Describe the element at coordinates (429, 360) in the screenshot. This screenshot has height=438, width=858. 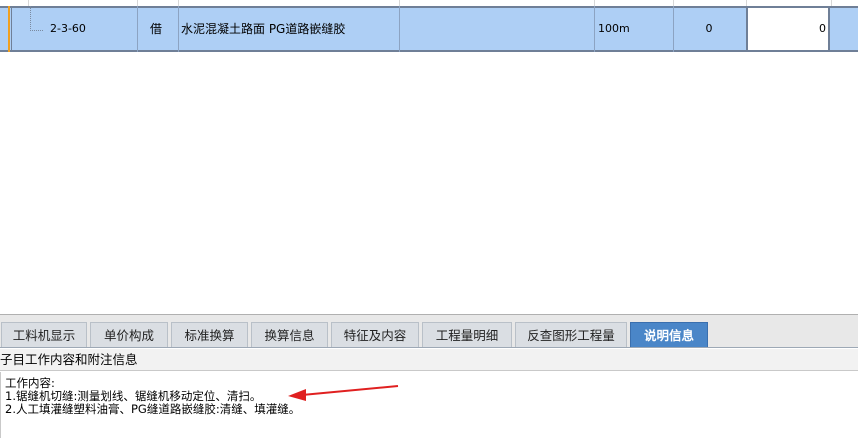
I see `panel-subtitle: 子目工作内容和附注信息` at that location.